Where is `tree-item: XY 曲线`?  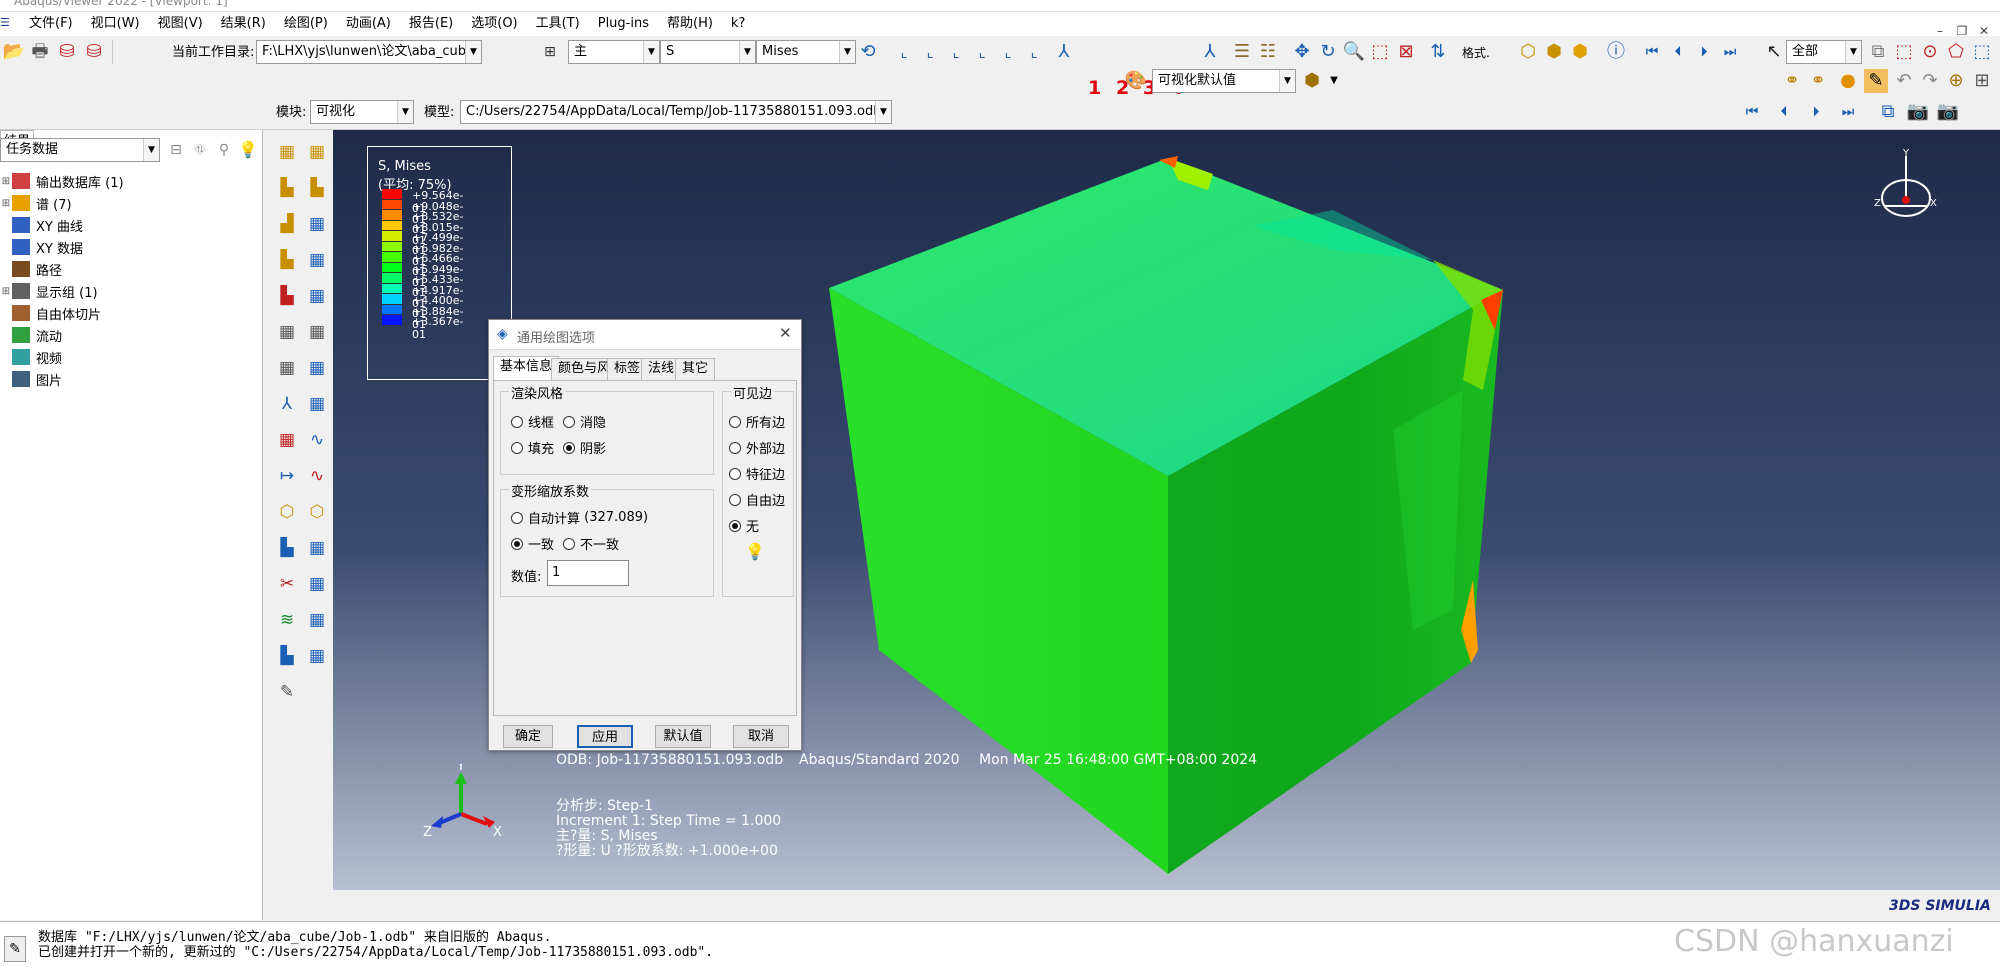
tree-item: XY 曲线 is located at coordinates (131, 225).